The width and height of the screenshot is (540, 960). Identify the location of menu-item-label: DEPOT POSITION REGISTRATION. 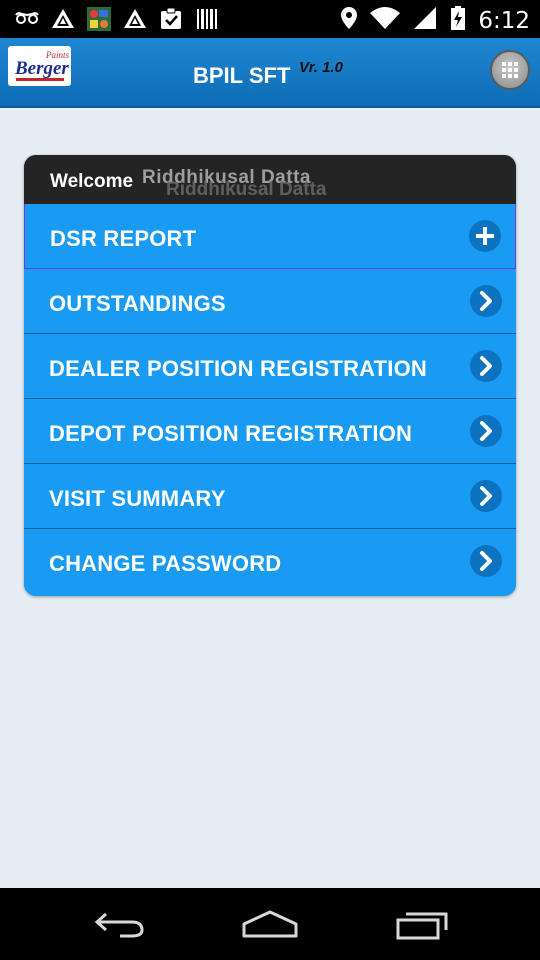
(231, 433).